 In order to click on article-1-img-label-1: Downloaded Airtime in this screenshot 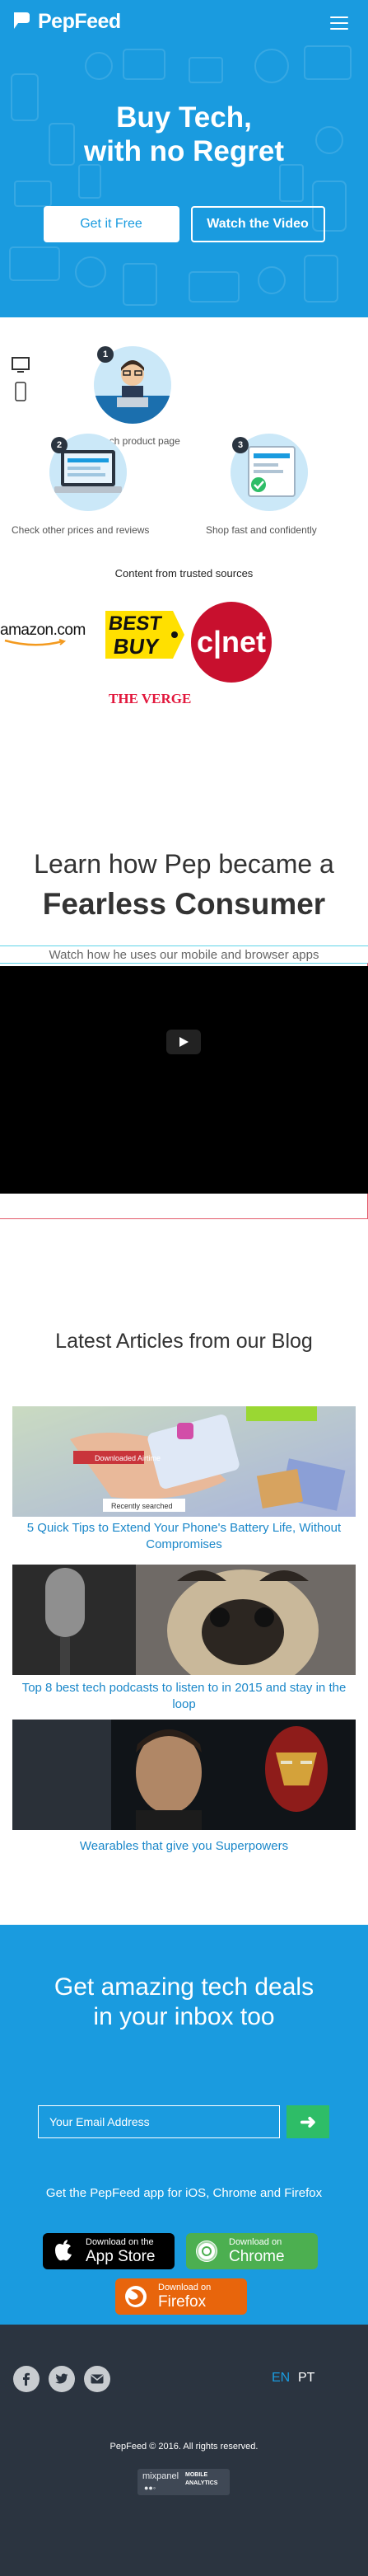, I will do `click(128, 1458)`.